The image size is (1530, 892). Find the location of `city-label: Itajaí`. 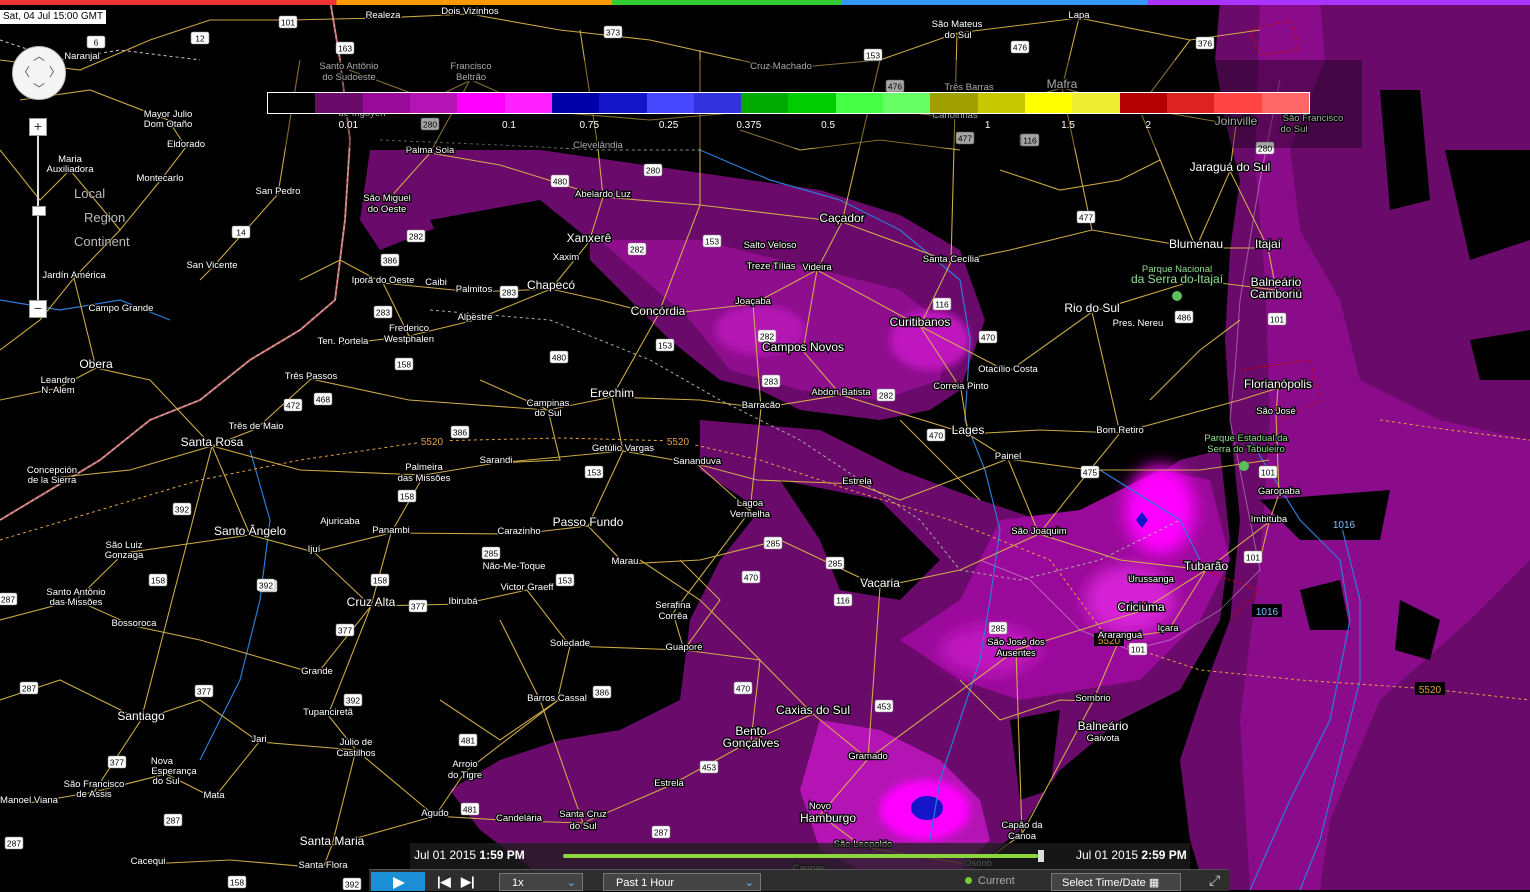

city-label: Itajaí is located at coordinates (1268, 244).